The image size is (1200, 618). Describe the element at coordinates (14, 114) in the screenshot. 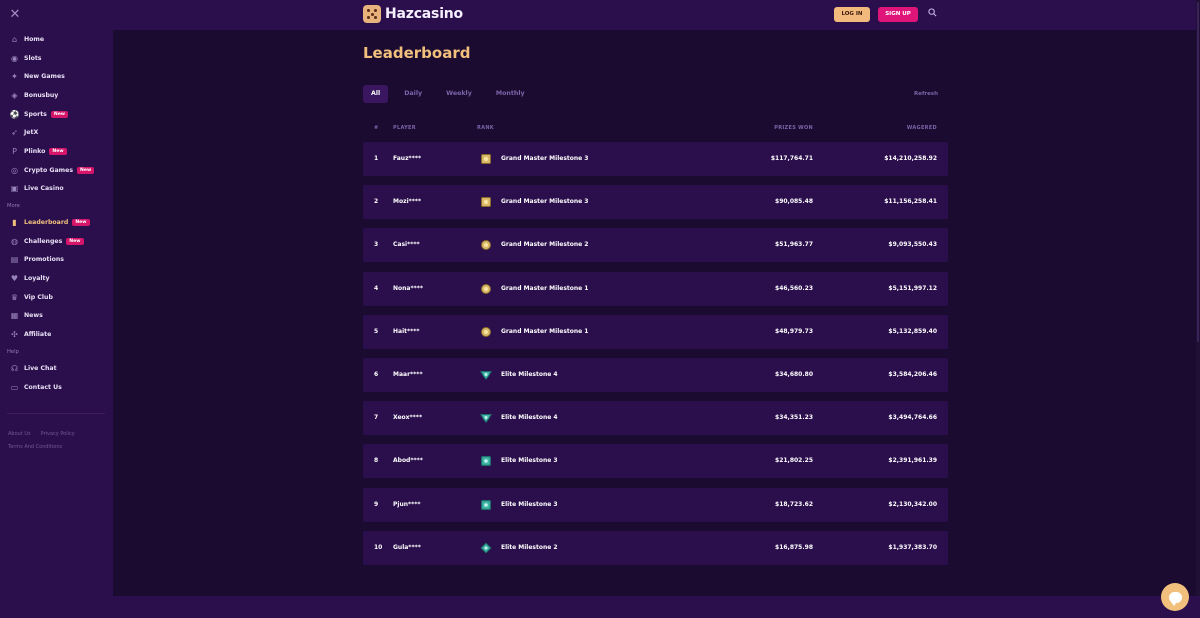

I see `sports-icon: ⚽` at that location.